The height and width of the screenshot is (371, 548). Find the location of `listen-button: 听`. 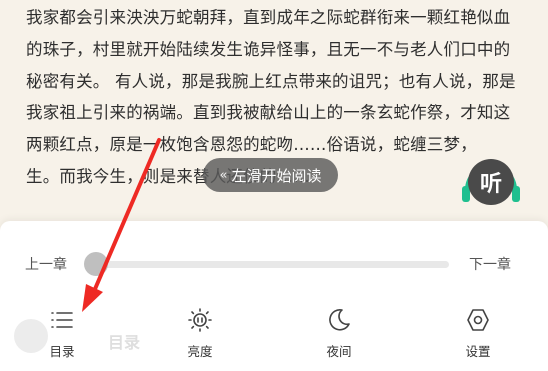

listen-button: 听 is located at coordinates (491, 182).